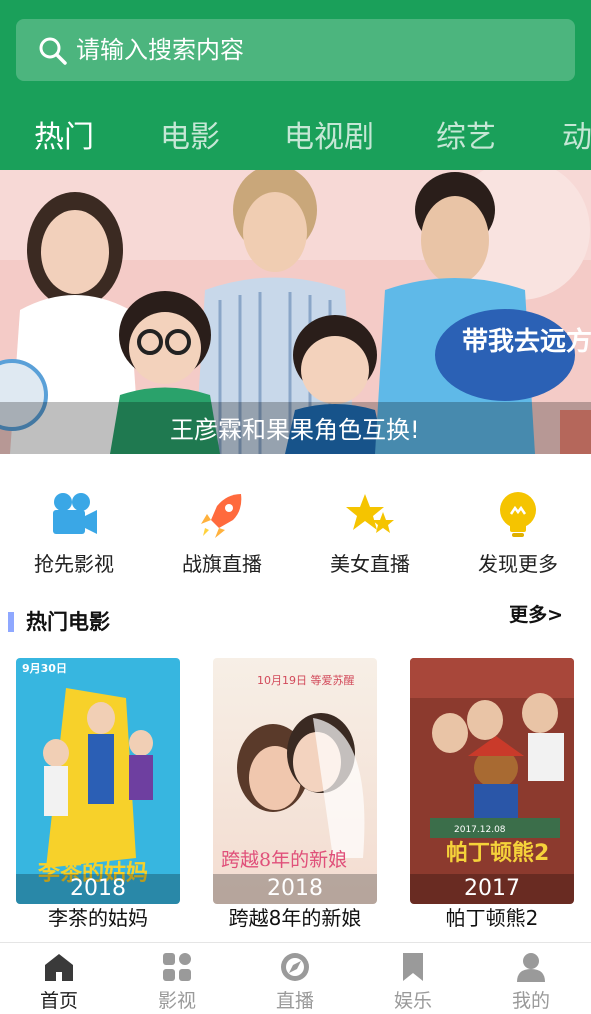 The width and height of the screenshot is (591, 1014). What do you see at coordinates (370, 564) in the screenshot?
I see `quick-label: 美女直播` at bounding box center [370, 564].